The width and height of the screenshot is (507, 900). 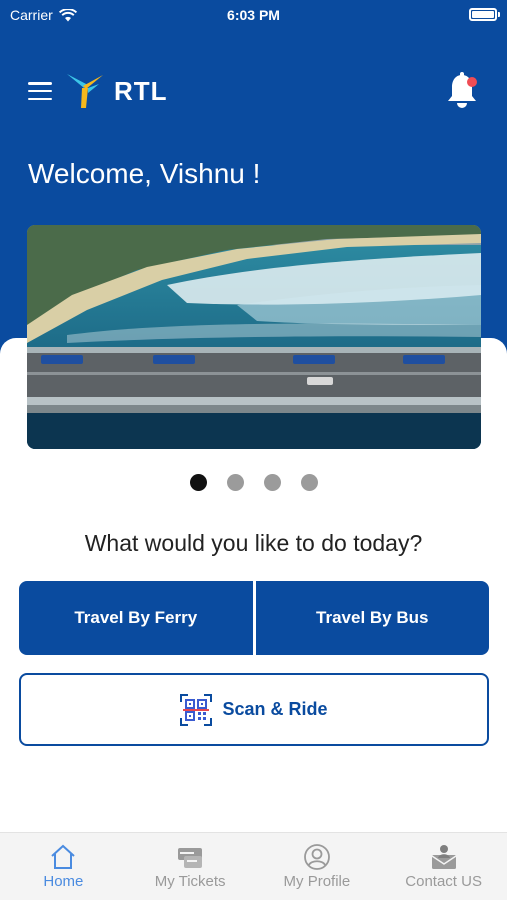 I want to click on battery-fill, so click(x=483, y=14).